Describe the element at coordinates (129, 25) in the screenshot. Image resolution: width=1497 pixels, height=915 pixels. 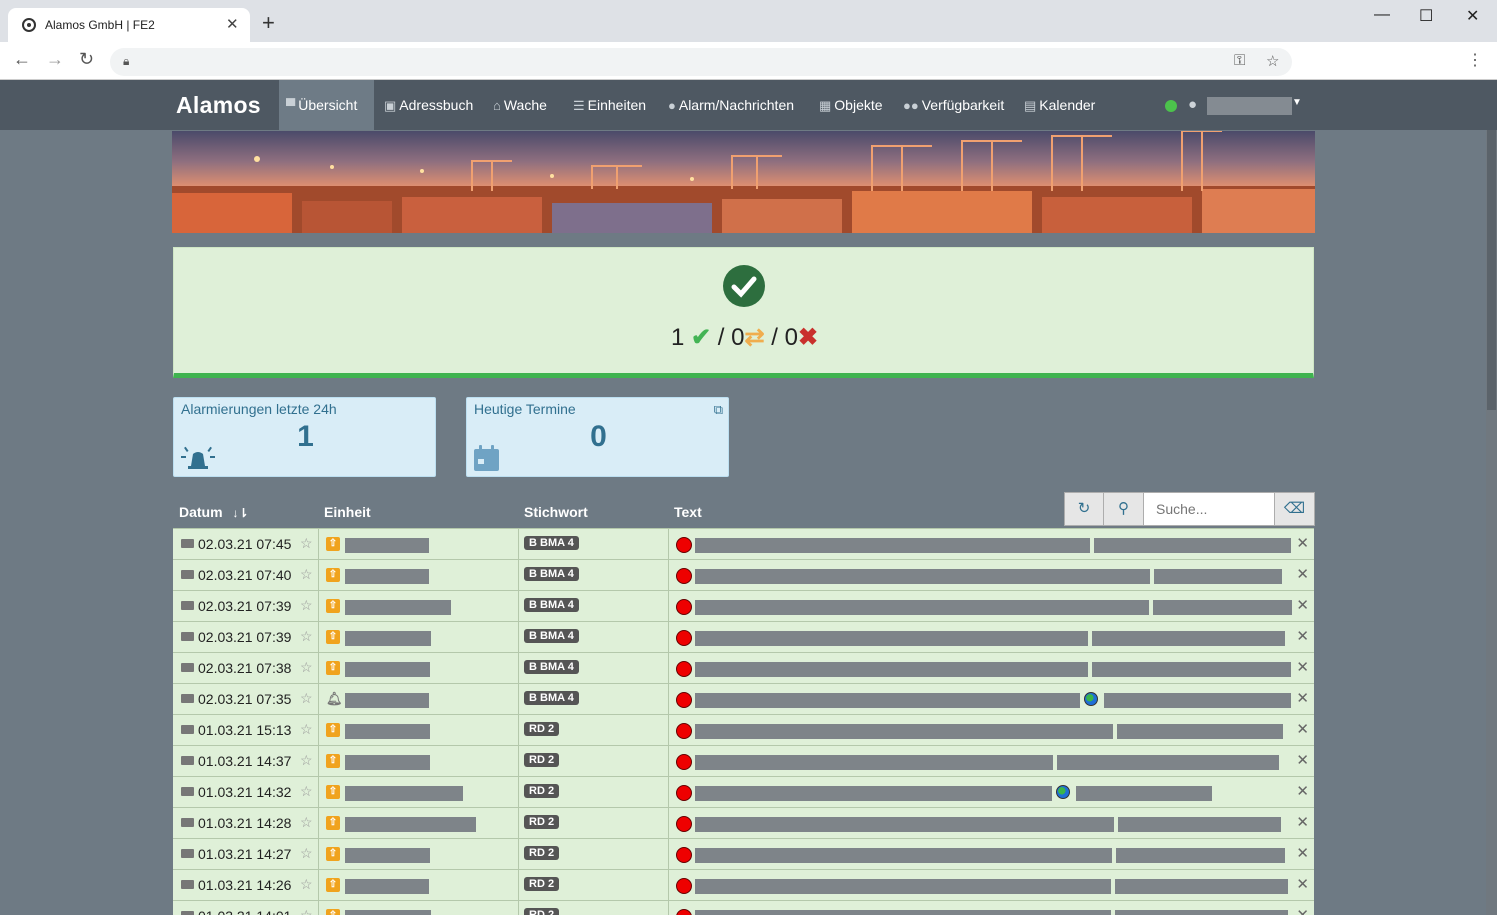
I see `browser-tab: Alamos GmbH | FE2 ✕` at that location.